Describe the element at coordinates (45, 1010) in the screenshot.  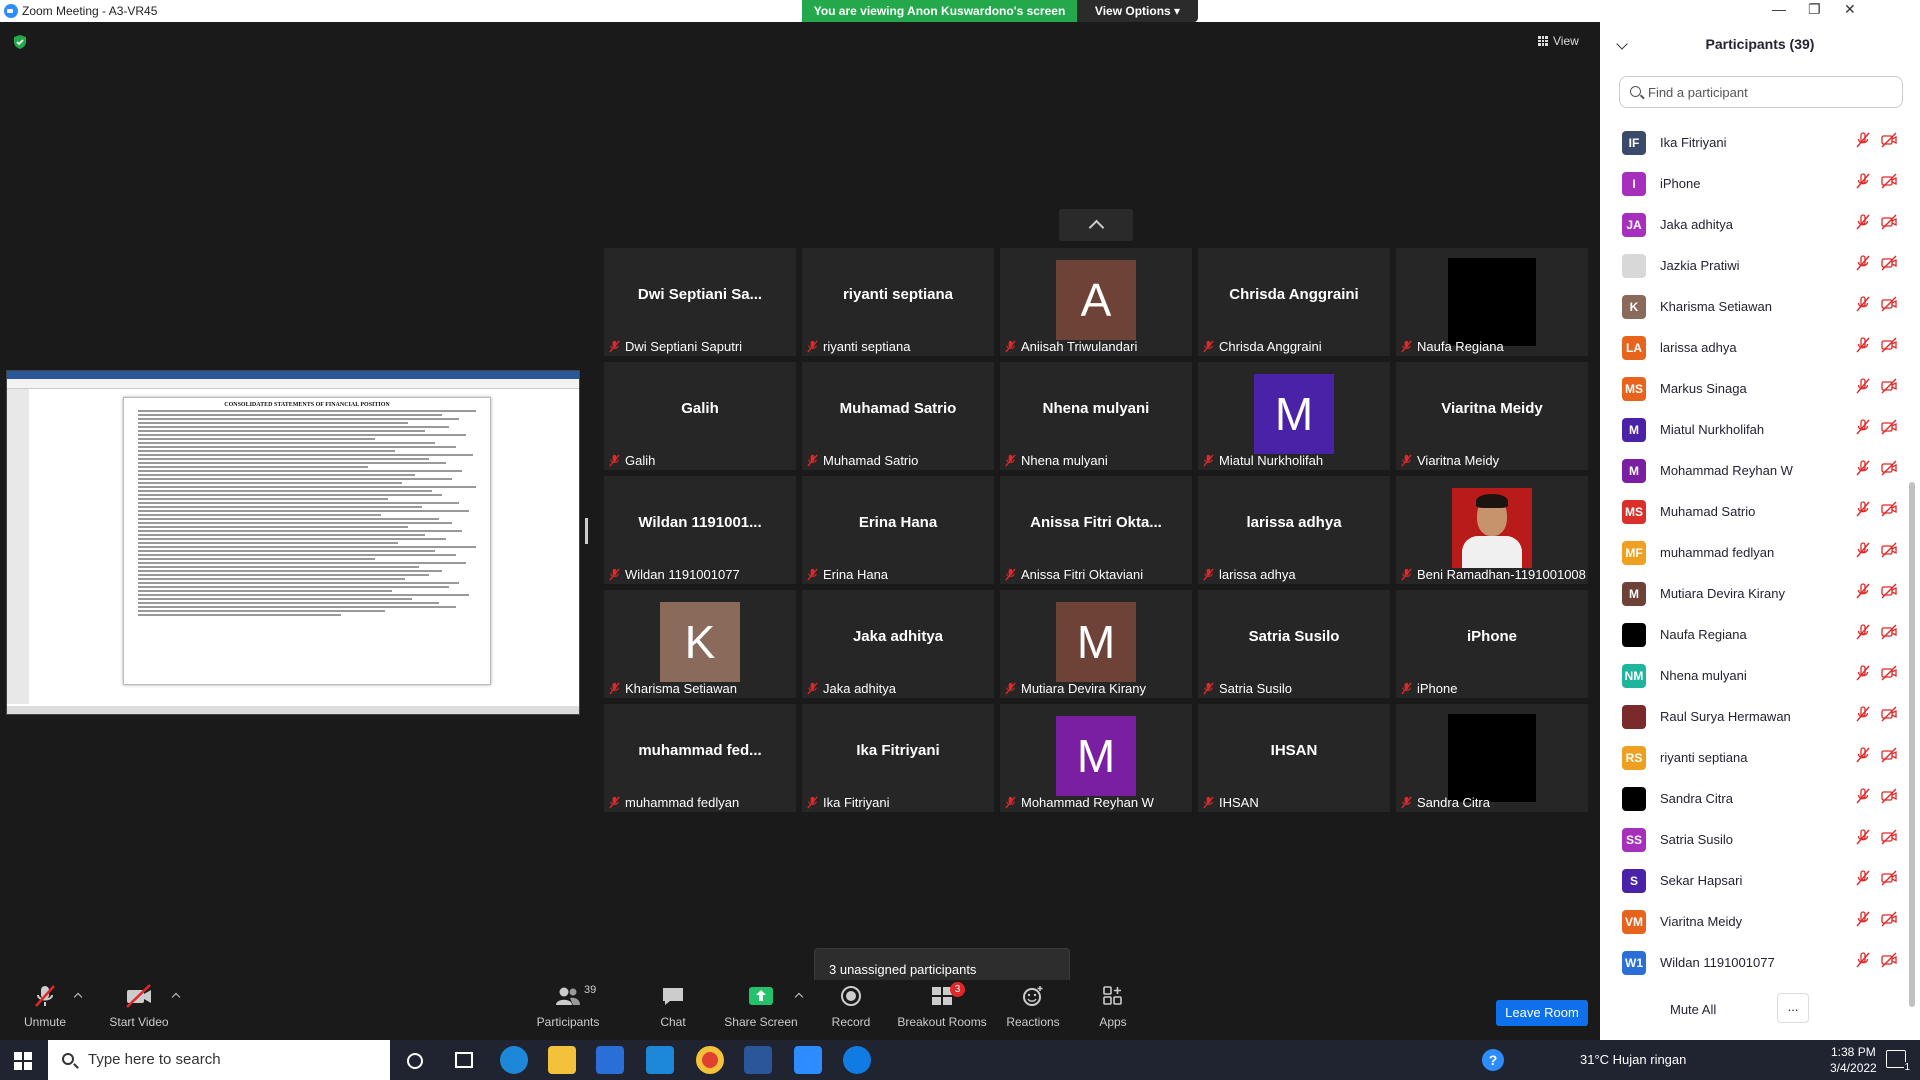
I see `unmute-button: Unmute` at that location.